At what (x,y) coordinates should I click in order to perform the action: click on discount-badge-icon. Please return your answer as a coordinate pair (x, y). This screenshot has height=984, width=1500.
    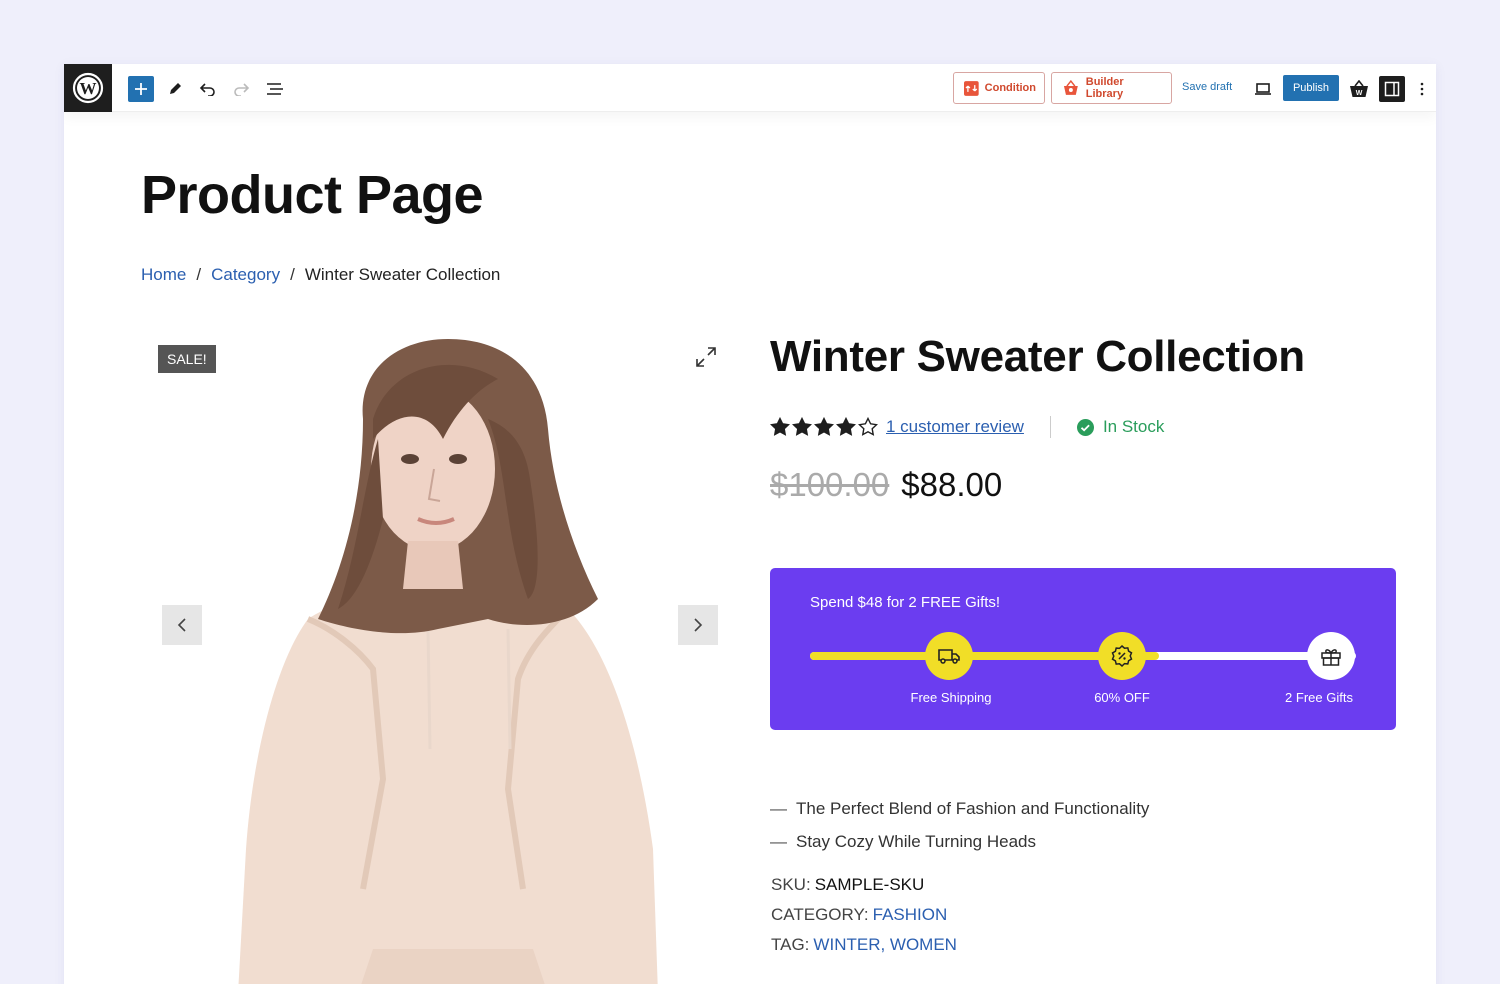
    Looking at the image, I should click on (1122, 656).